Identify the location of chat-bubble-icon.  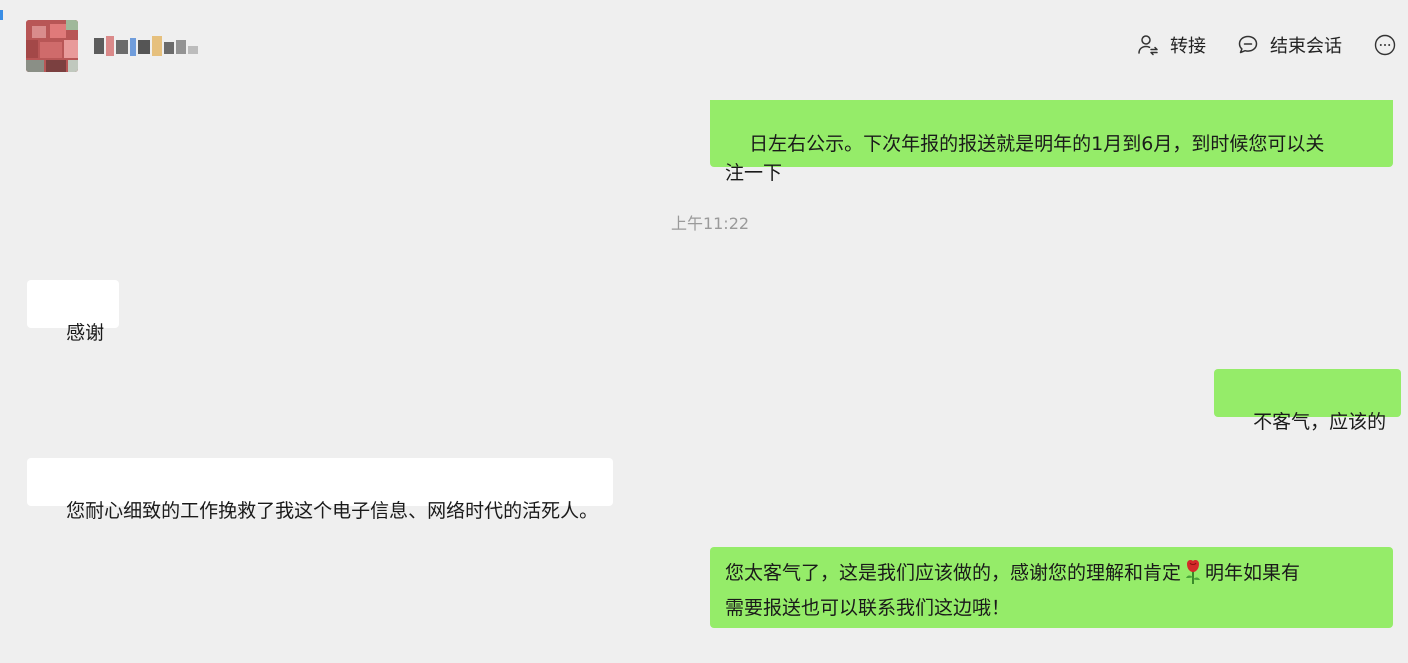
(1248, 45).